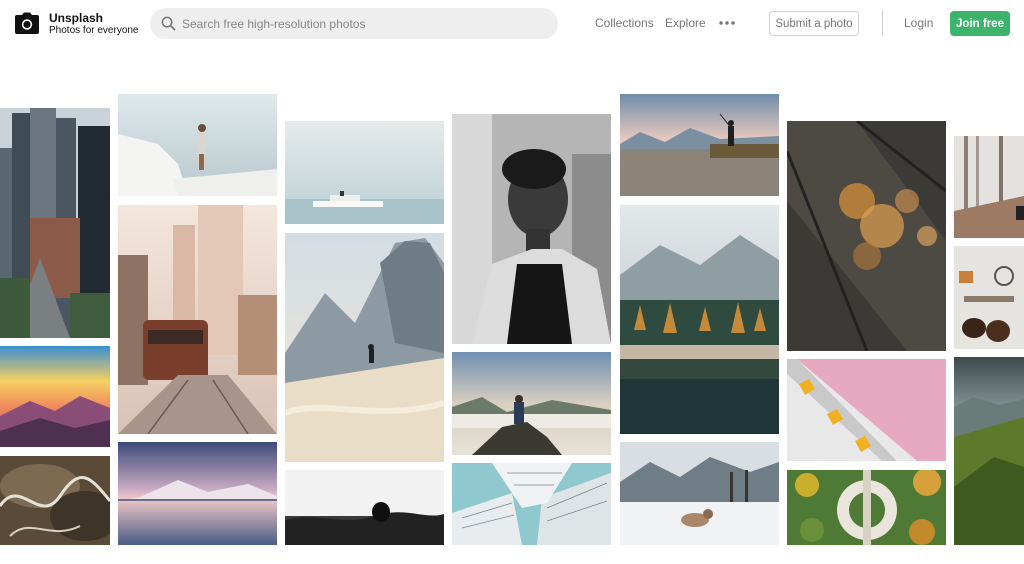 This screenshot has height=564, width=1024. I want to click on login-link: Login, so click(918, 23).